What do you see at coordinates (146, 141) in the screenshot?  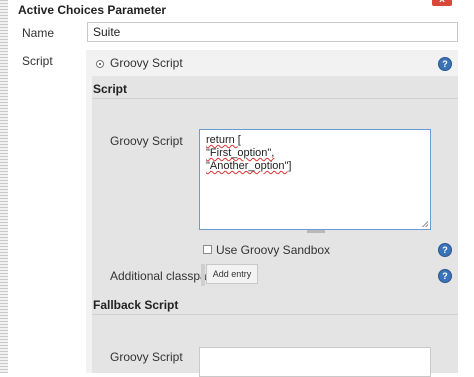 I see `groovy-script-label: Groovy Script` at bounding box center [146, 141].